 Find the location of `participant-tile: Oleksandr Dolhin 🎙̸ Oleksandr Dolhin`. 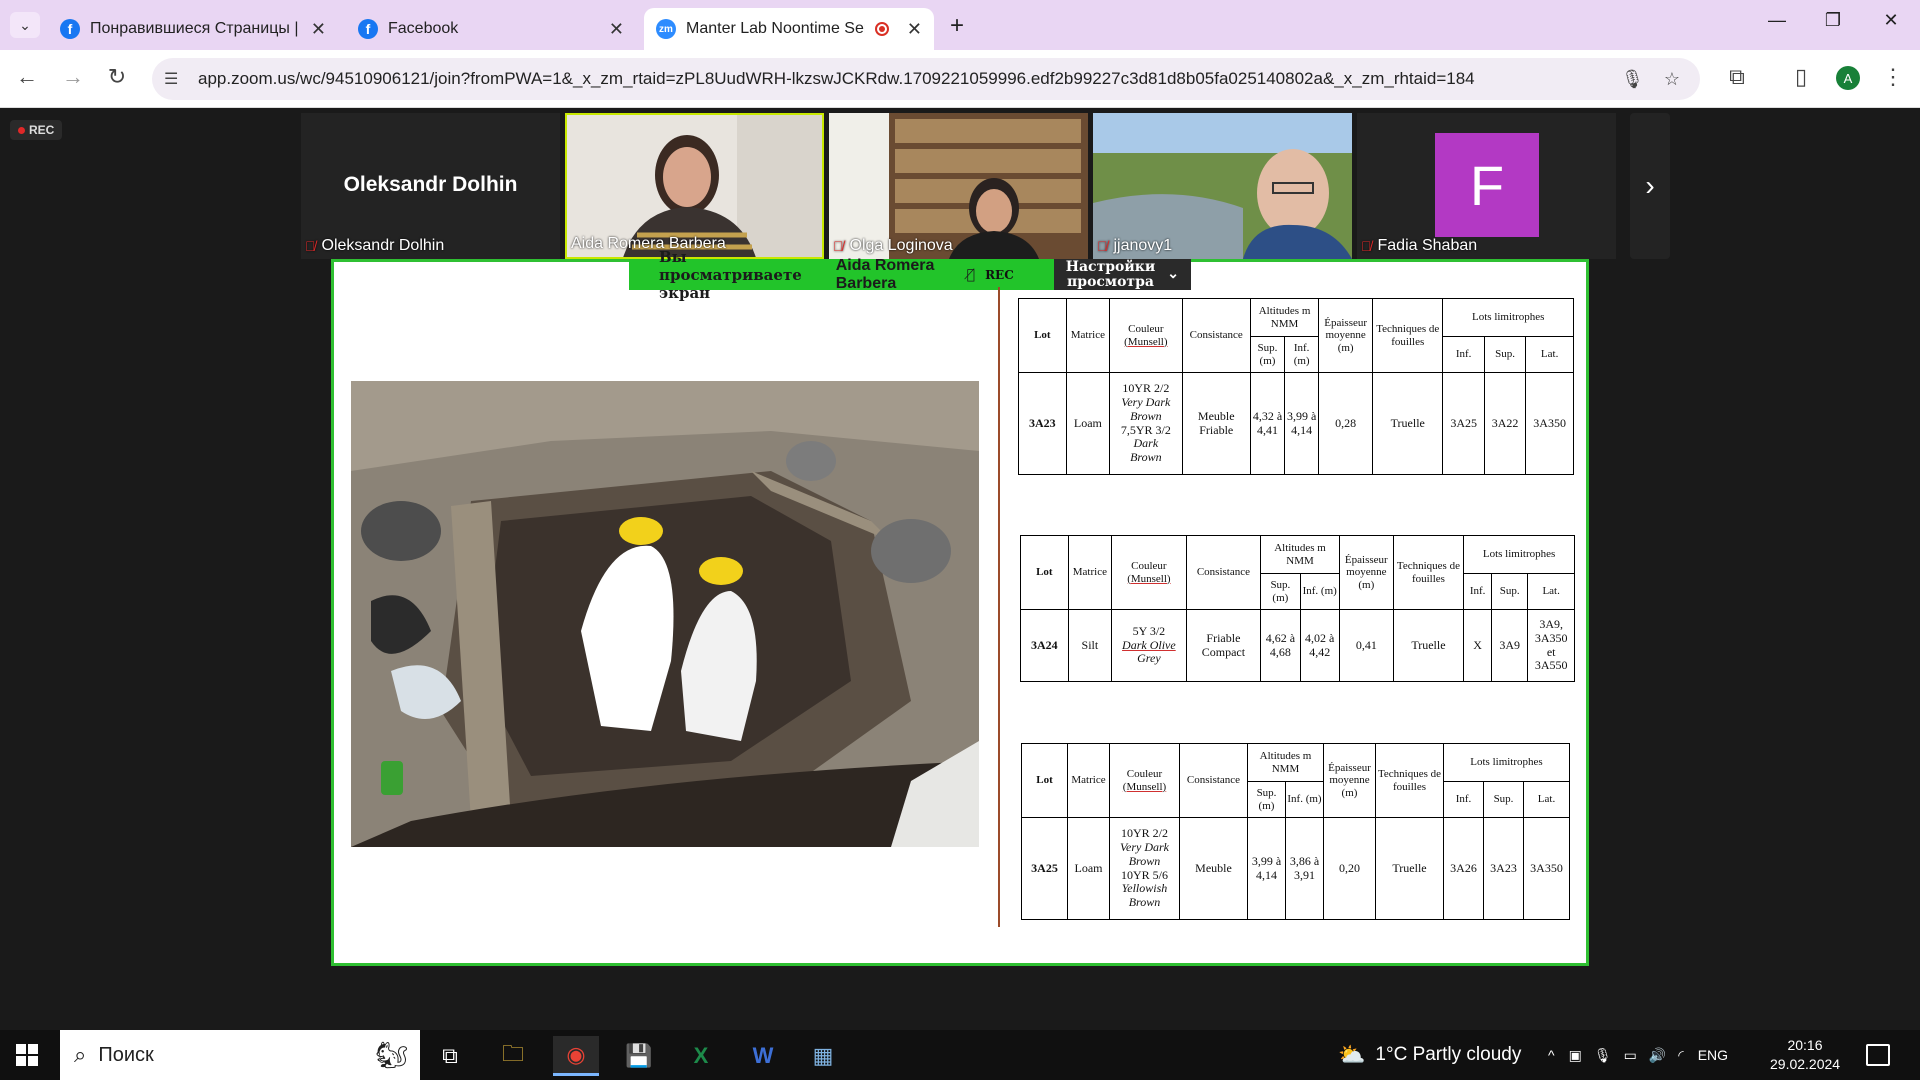

participant-tile: Oleksandr Dolhin 🎙̸ Oleksandr Dolhin is located at coordinates (430, 186).